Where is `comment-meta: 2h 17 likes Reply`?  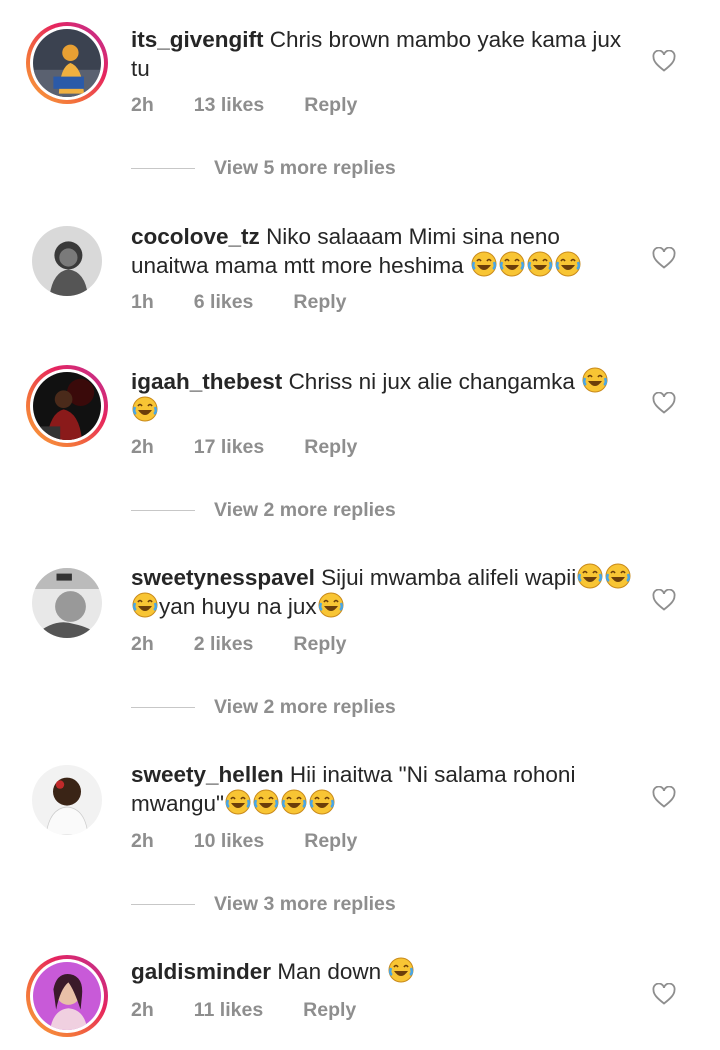
comment-meta: 2h 17 likes Reply is located at coordinates (244, 447).